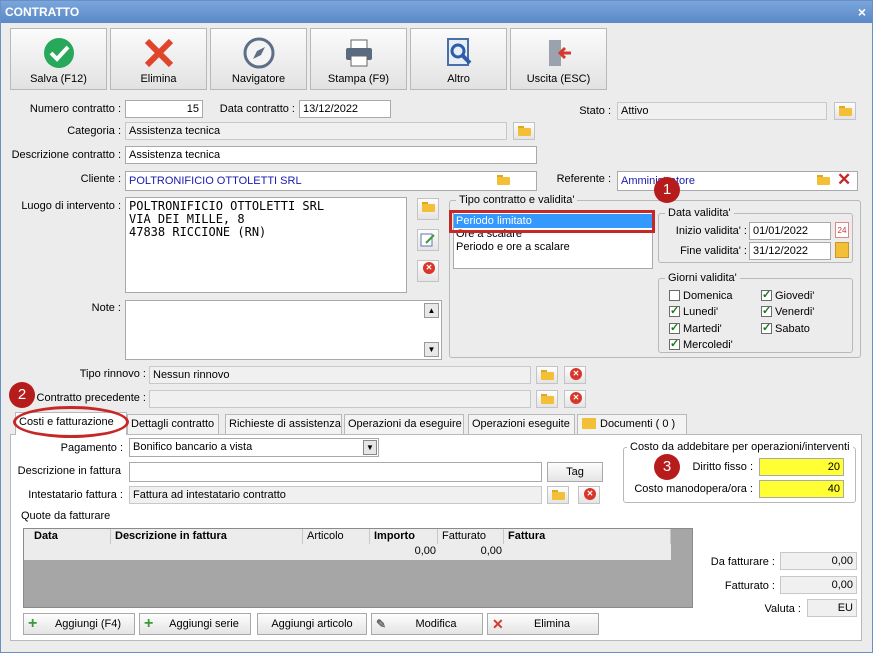 The image size is (873, 653). I want to click on tab-operazioni-da-eseguire: Operazioni da eseguire, so click(404, 424).